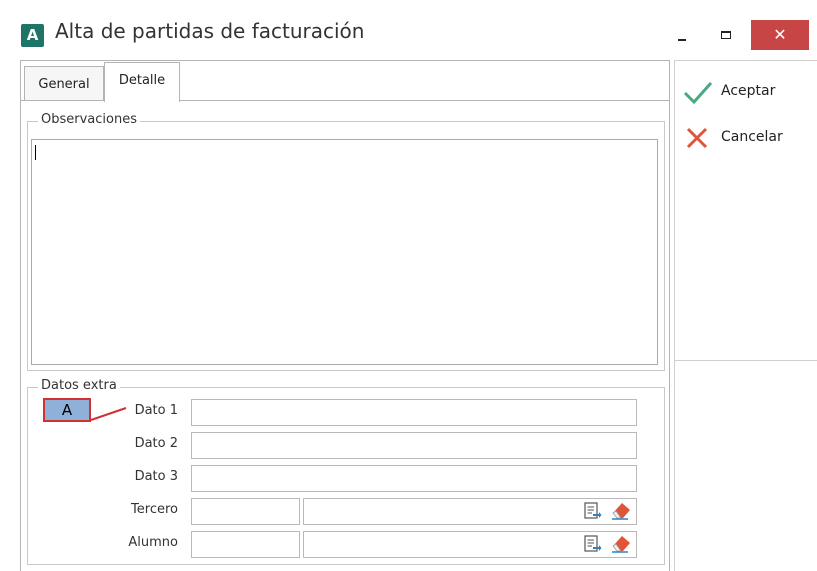 The image size is (817, 571). Describe the element at coordinates (697, 138) in the screenshot. I see `x-icon` at that location.